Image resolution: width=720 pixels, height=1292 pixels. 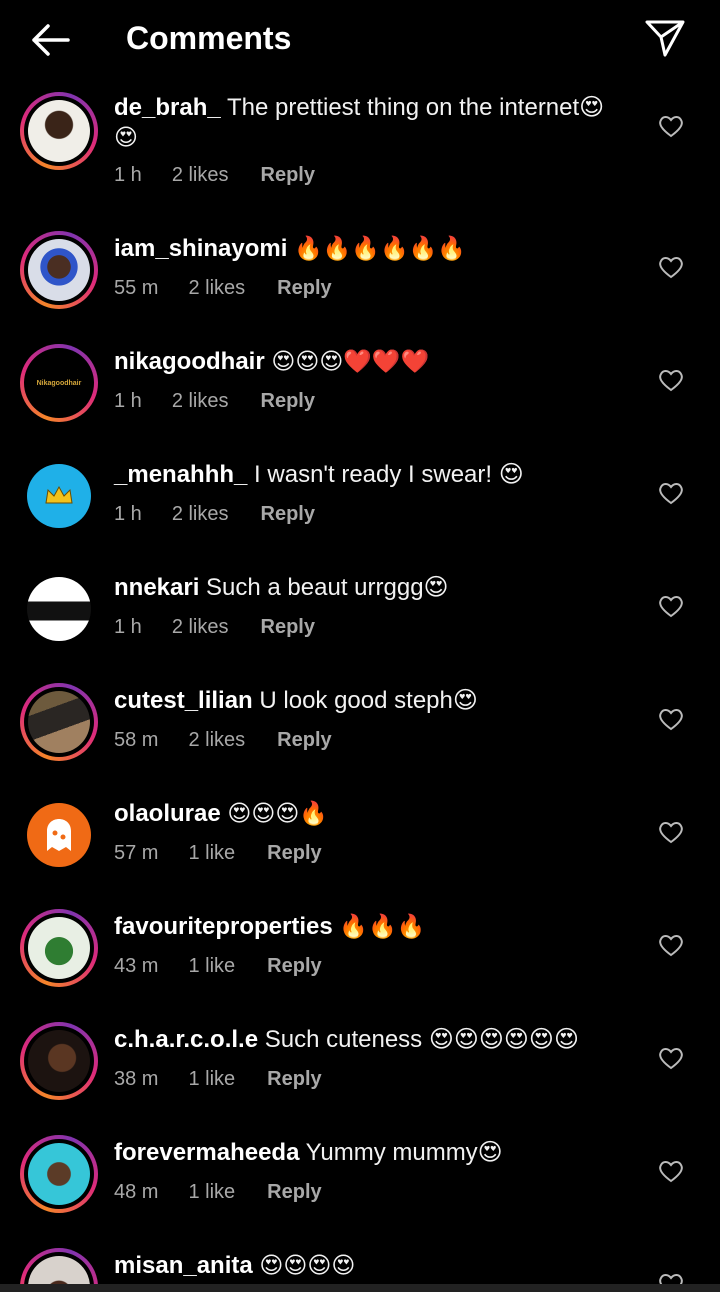 What do you see at coordinates (271, 362) in the screenshot?
I see `comment-text-line: nikagoodhair 😍😍😍❤️❤️❤️` at bounding box center [271, 362].